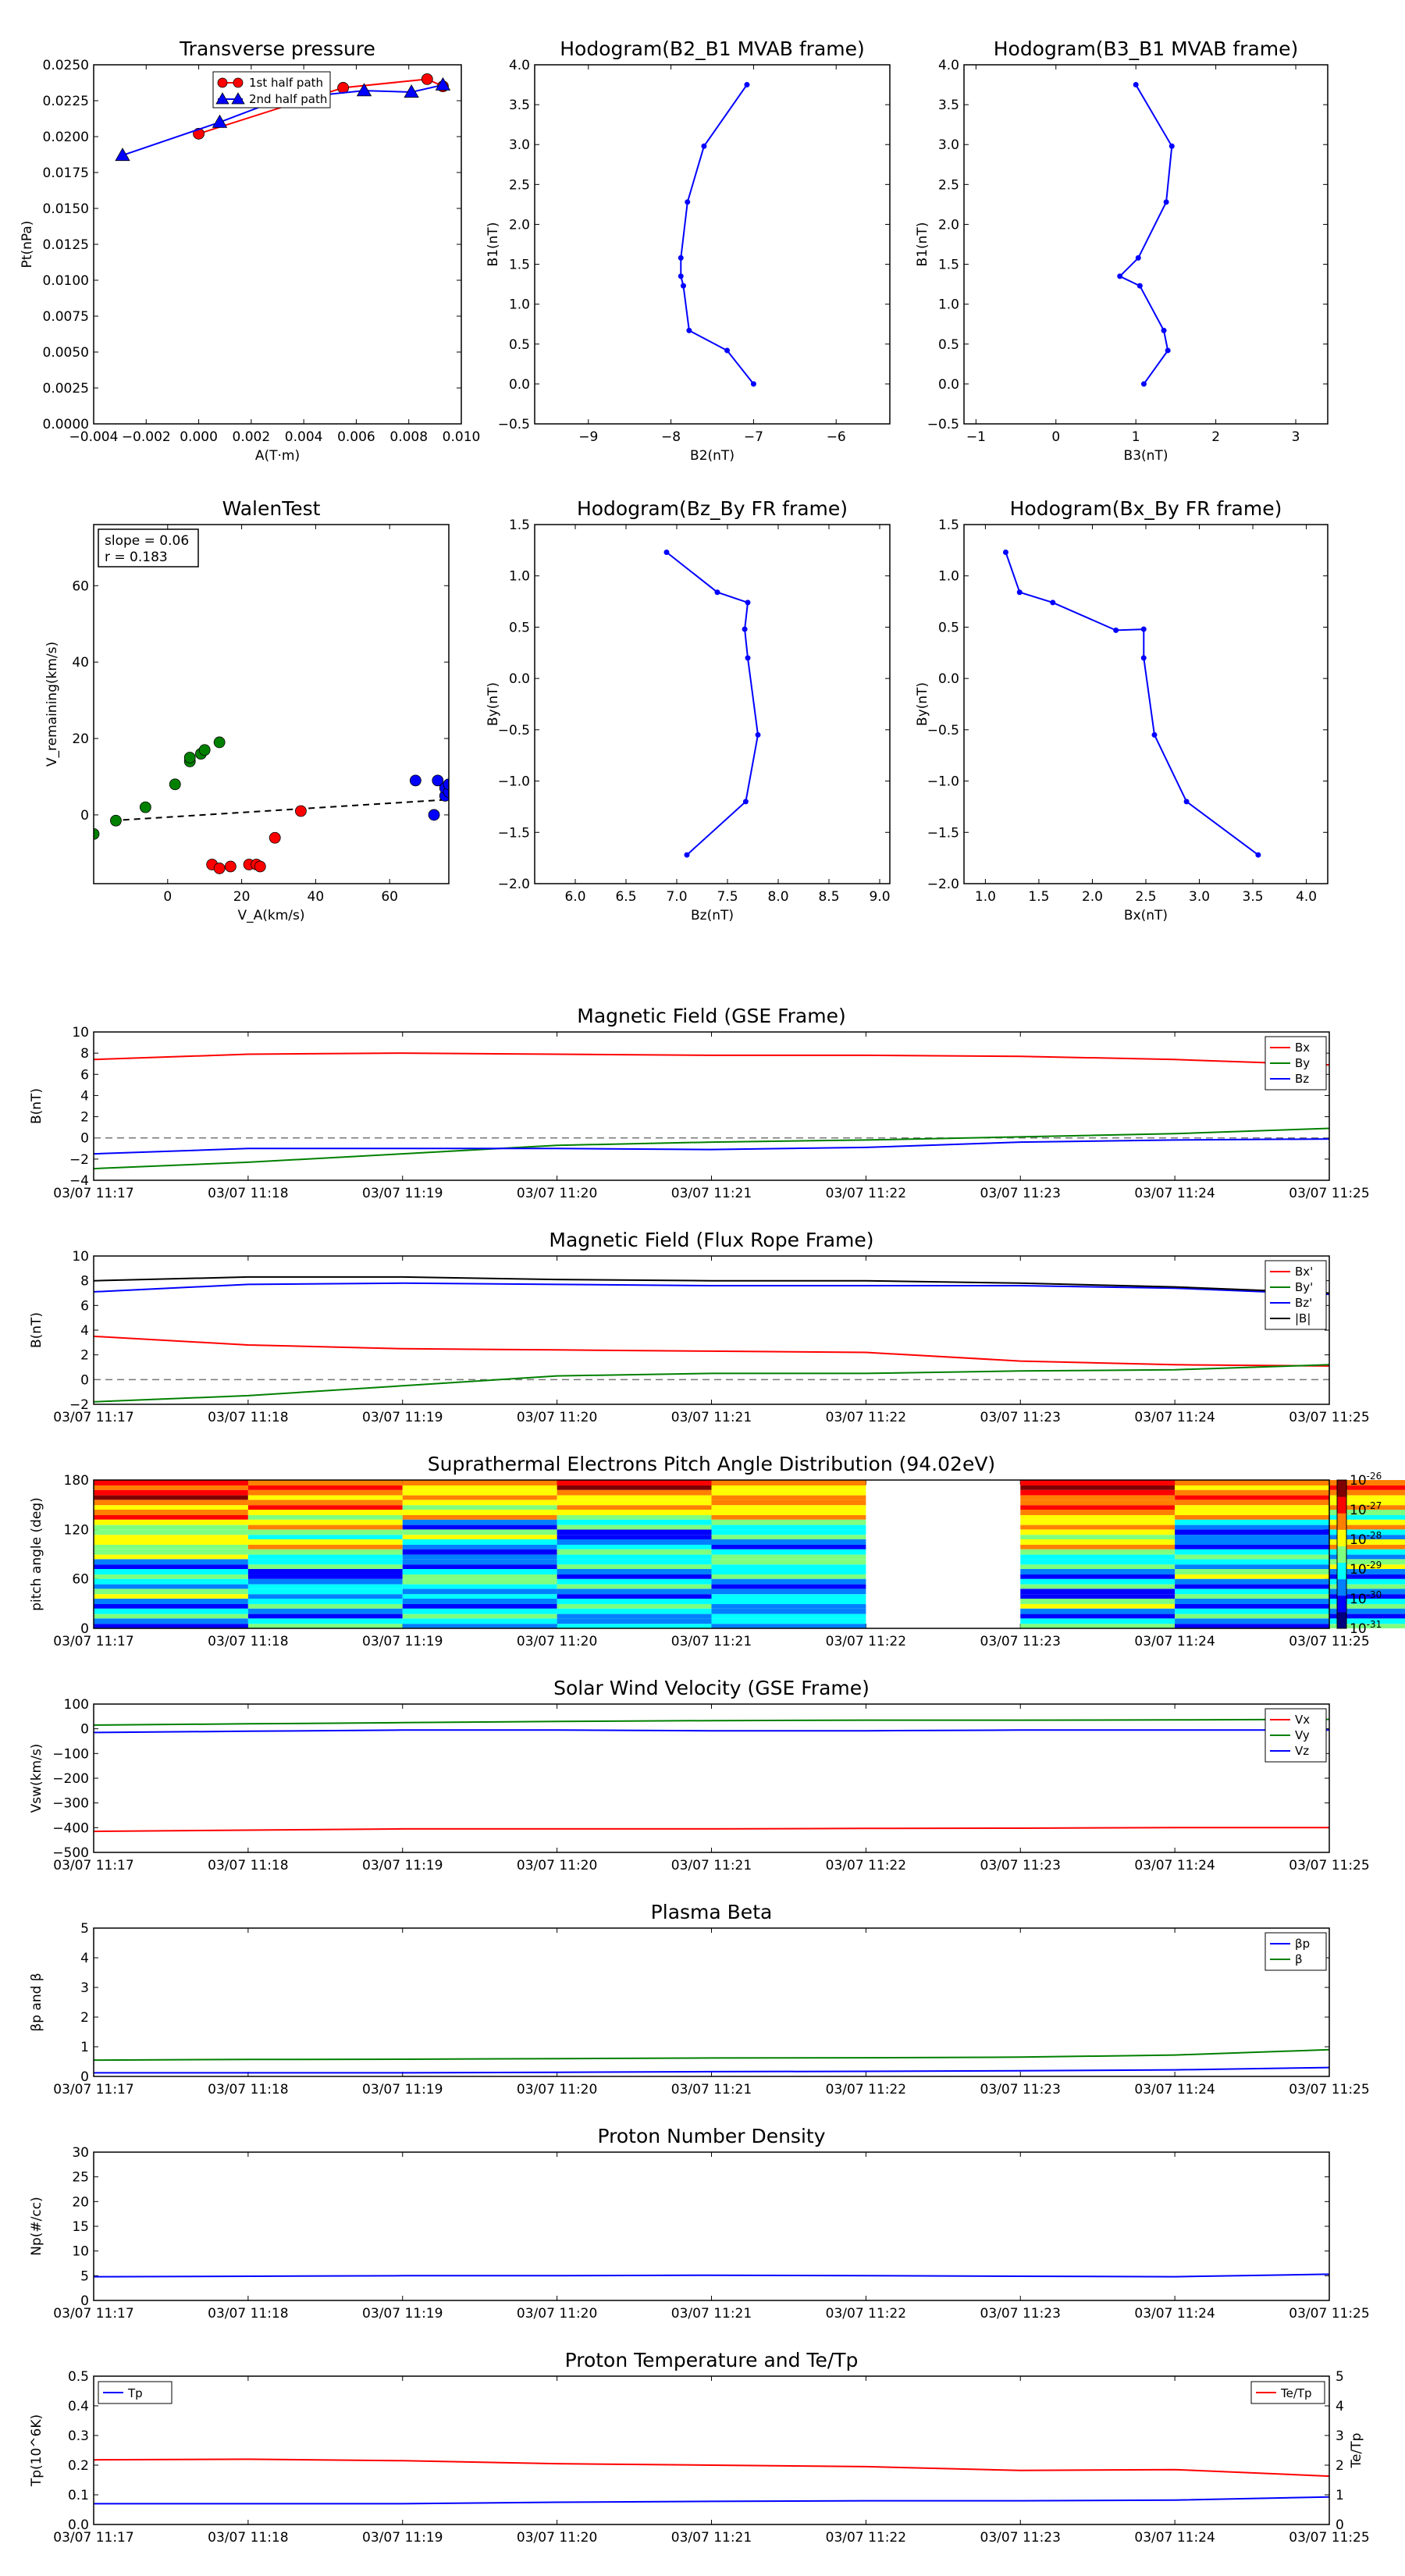 Image resolution: width=1405 pixels, height=2576 pixels. What do you see at coordinates (949, 65) in the screenshot?
I see `y-tick-label: 4.0` at bounding box center [949, 65].